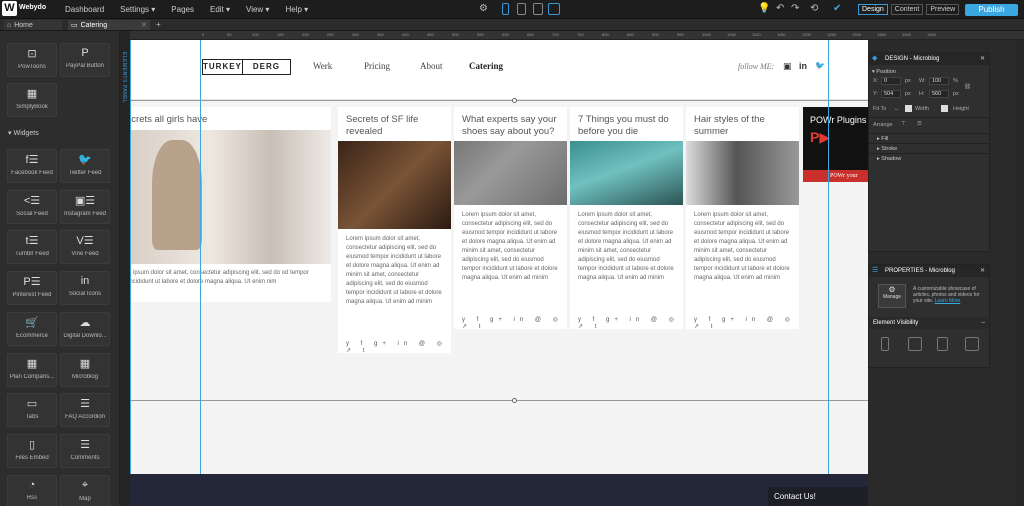 The height and width of the screenshot is (506, 1024). What do you see at coordinates (144, 25) in the screenshot?
I see `close-tab-icon: ✕` at bounding box center [144, 25].